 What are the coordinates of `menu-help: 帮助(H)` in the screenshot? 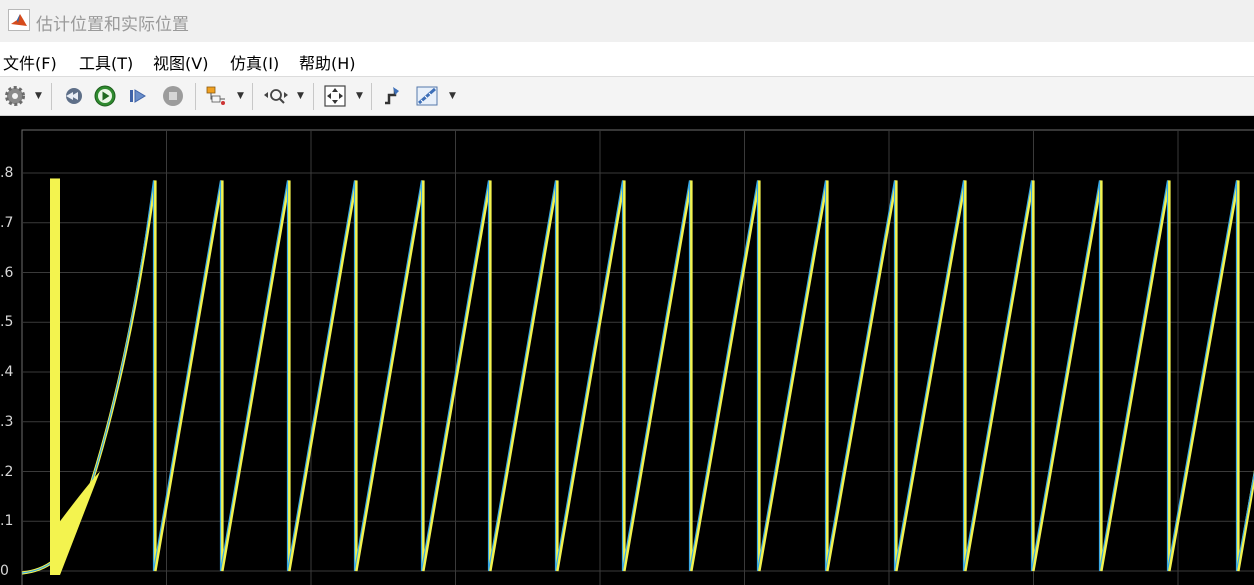 It's located at (327, 62).